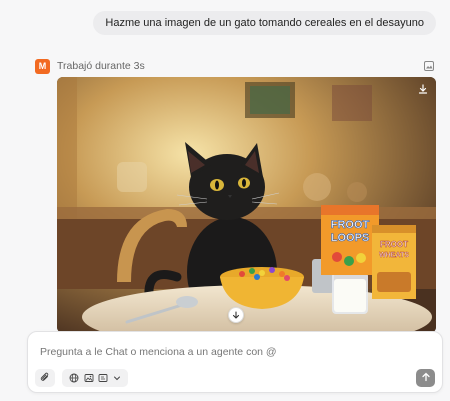  I want to click on image-icon, so click(89, 378).